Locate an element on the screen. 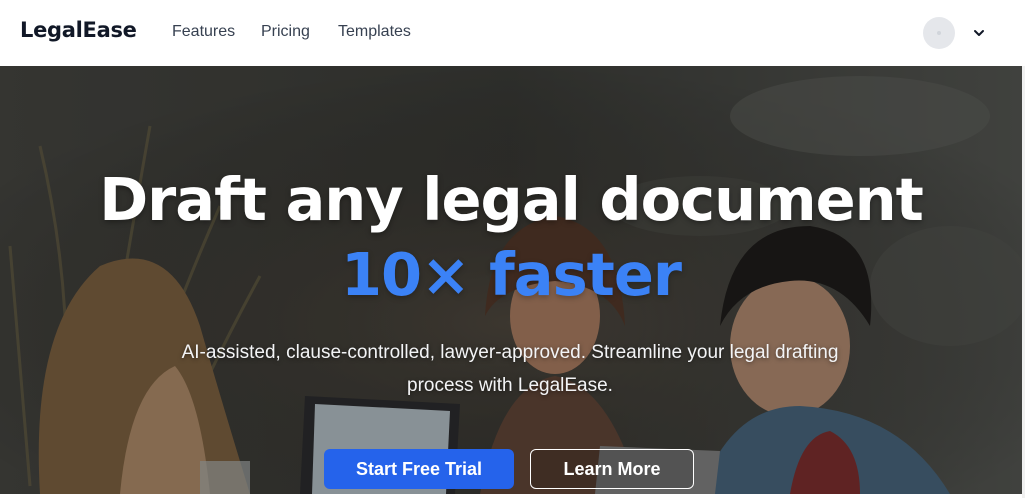 The width and height of the screenshot is (1025, 498). hero-headline-accent: 10× faster is located at coordinates (511, 274).